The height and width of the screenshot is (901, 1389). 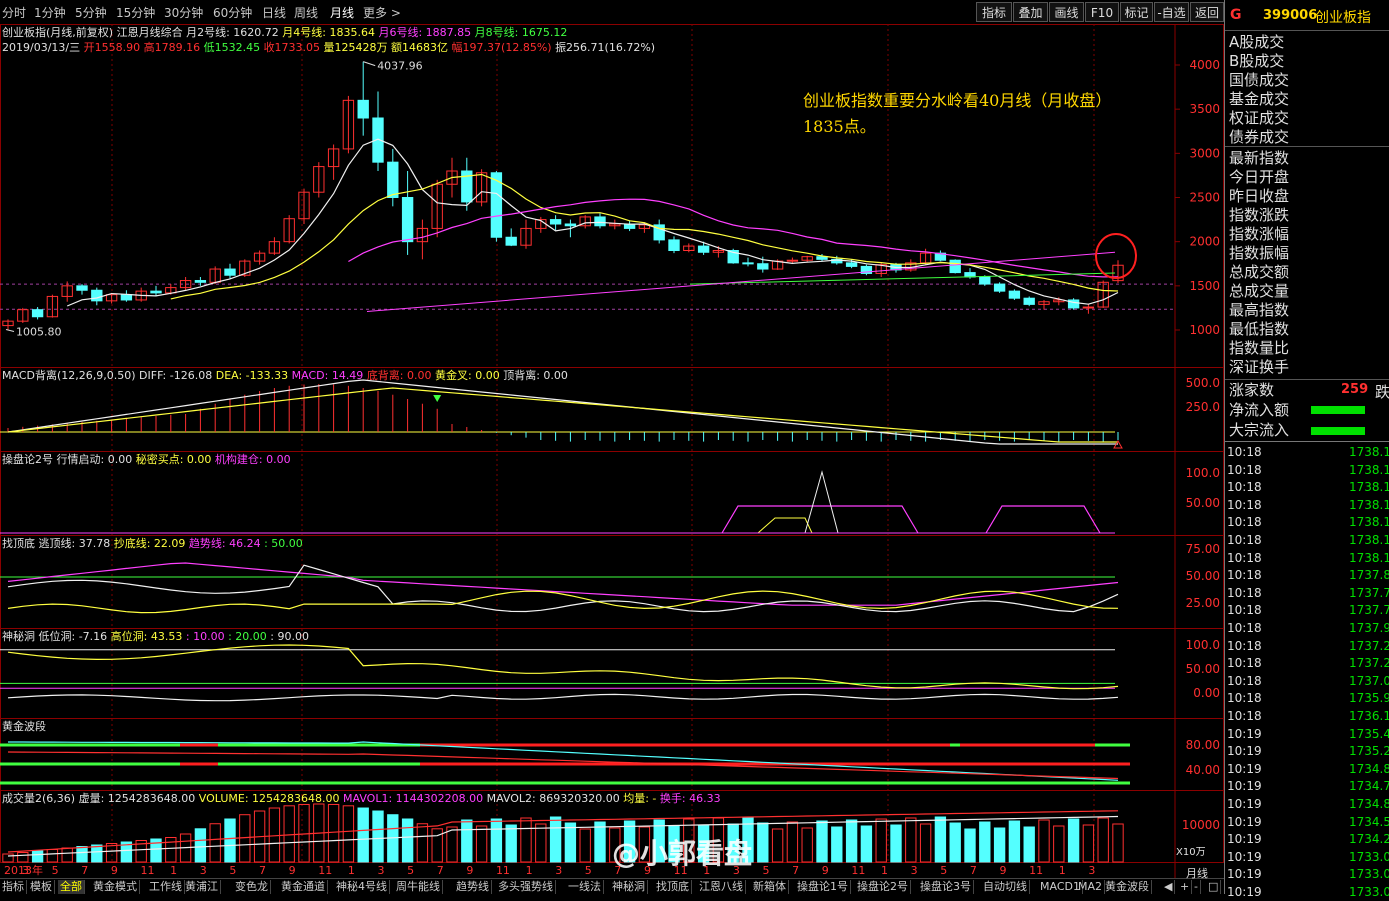 What do you see at coordinates (994, 12) in the screenshot?
I see `toolbar-button-0: 指标` at bounding box center [994, 12].